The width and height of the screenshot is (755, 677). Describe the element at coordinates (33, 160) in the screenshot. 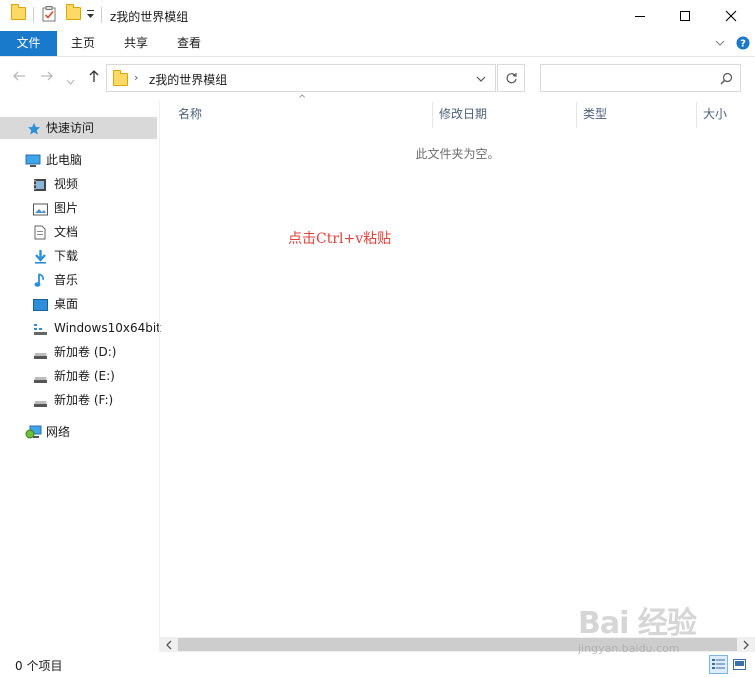

I see `computer-icon` at that location.